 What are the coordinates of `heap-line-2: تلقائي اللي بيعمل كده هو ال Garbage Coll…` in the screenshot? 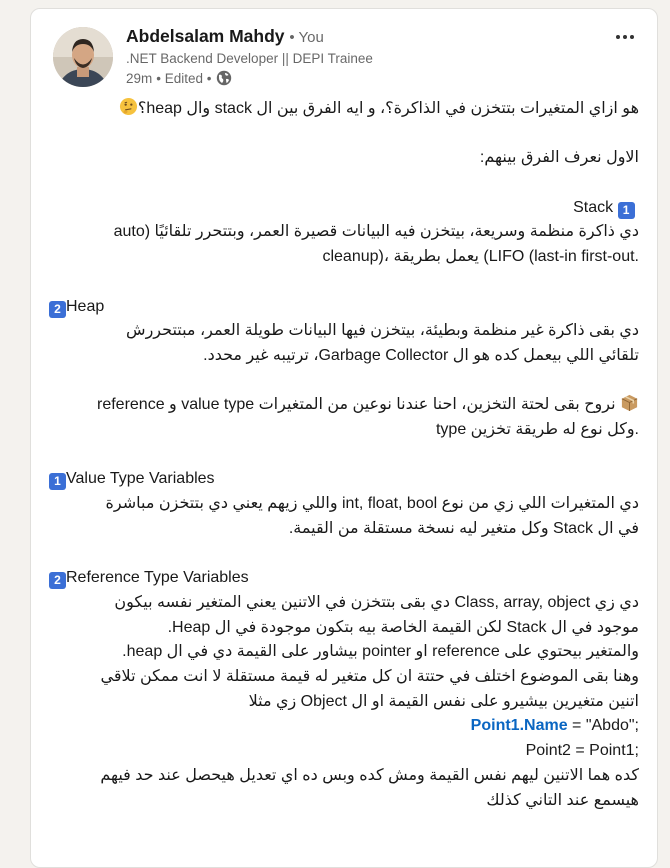 It's located at (421, 355).